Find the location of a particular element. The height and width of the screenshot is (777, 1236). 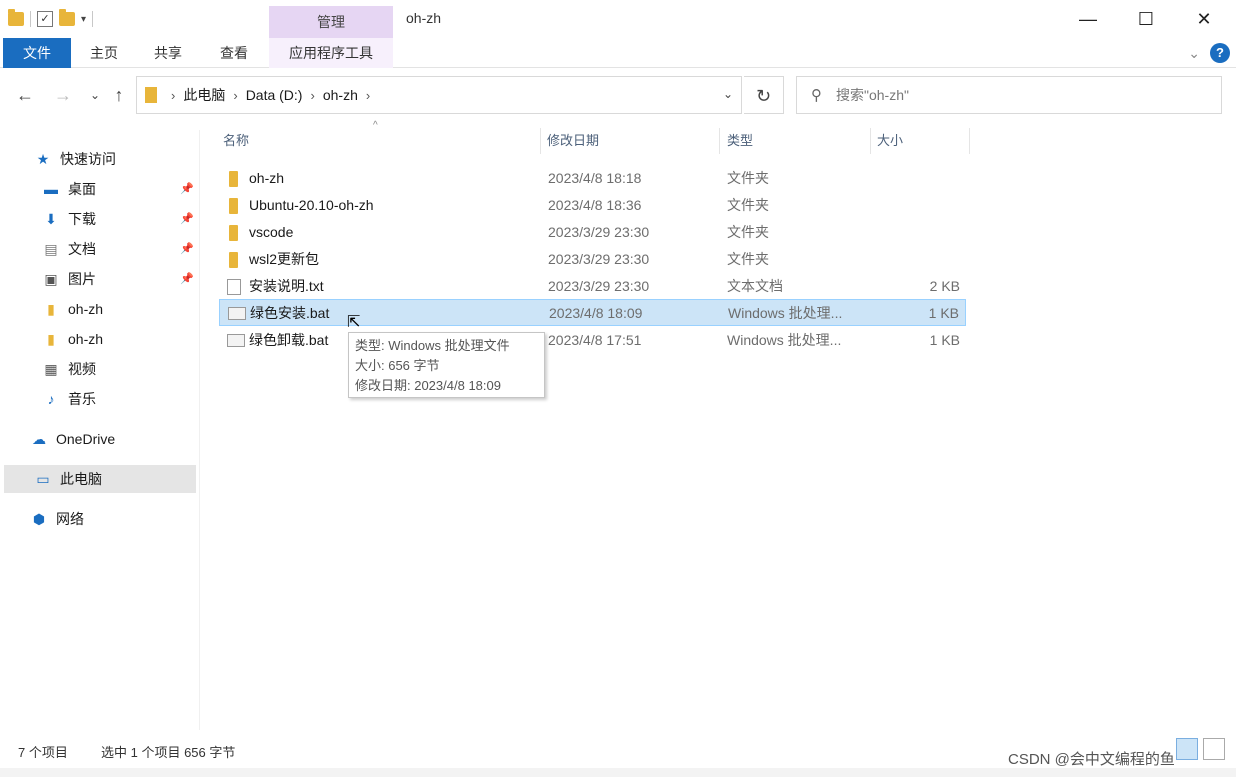

file-name: 绿色卸载.bat is located at coordinates (289, 340).